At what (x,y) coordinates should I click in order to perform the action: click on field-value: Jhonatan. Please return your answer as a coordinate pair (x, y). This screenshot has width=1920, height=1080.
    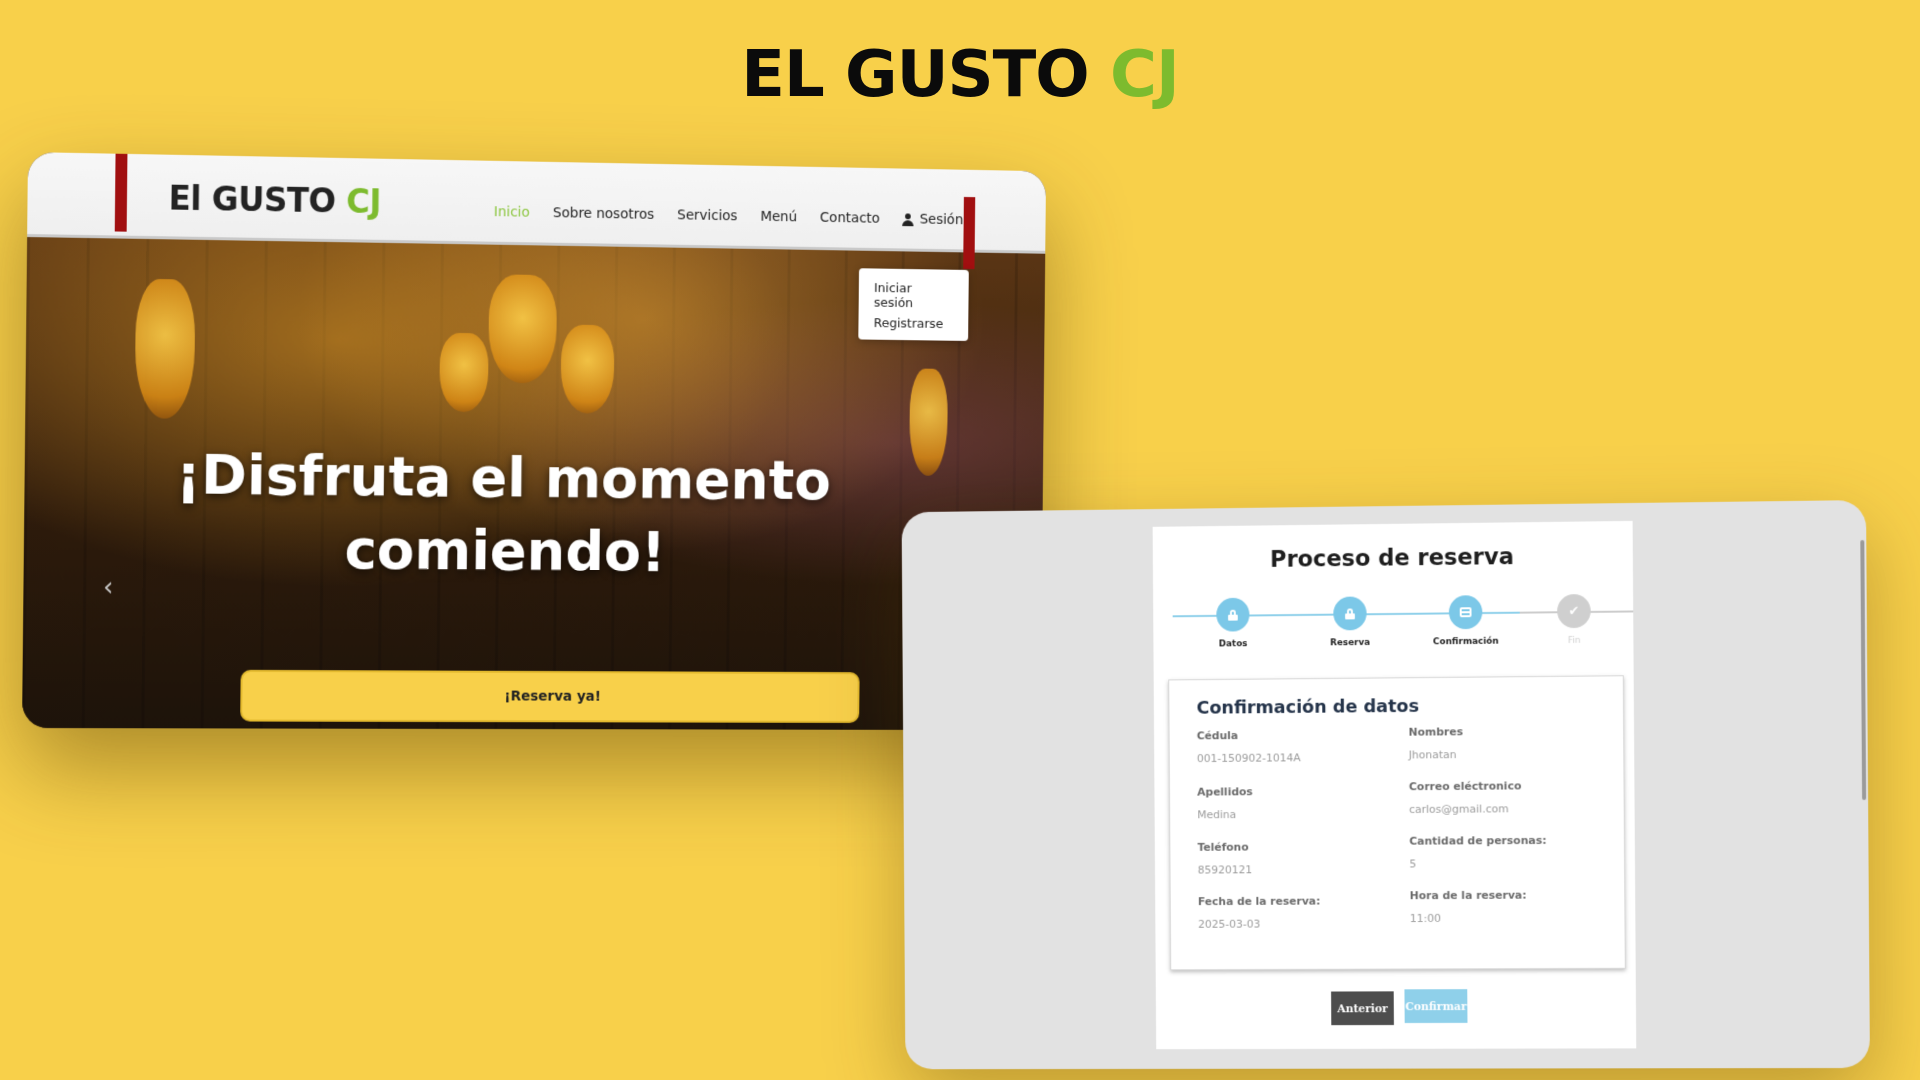
    Looking at the image, I should click on (1432, 755).